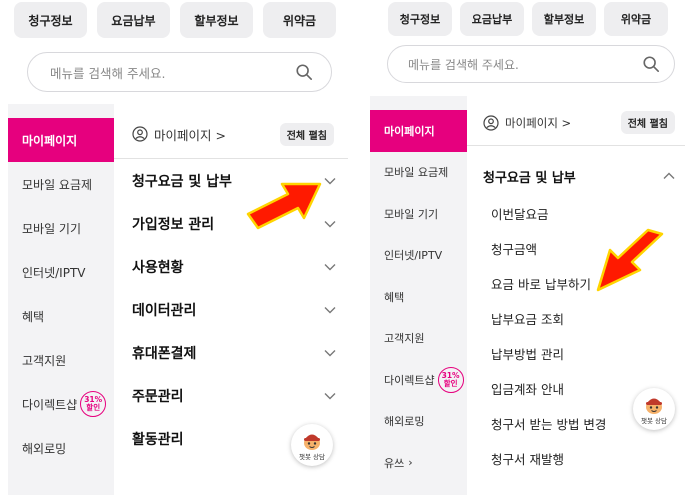 The height and width of the screenshot is (495, 685). What do you see at coordinates (164, 310) in the screenshot?
I see `category-label: 데이터관리` at bounding box center [164, 310].